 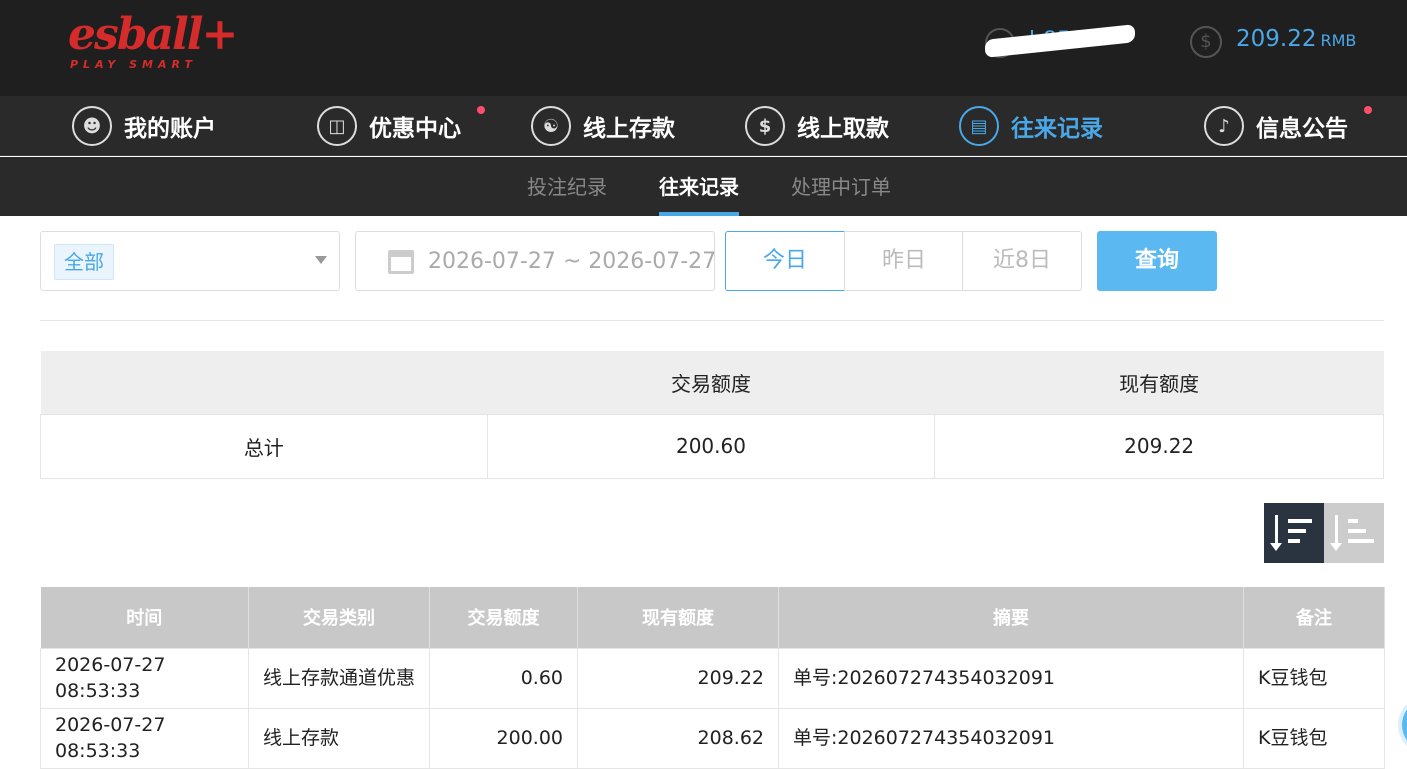 I want to click on date-range-picker: 2026-07-27 ~ 2026-07-27, so click(x=536, y=261).